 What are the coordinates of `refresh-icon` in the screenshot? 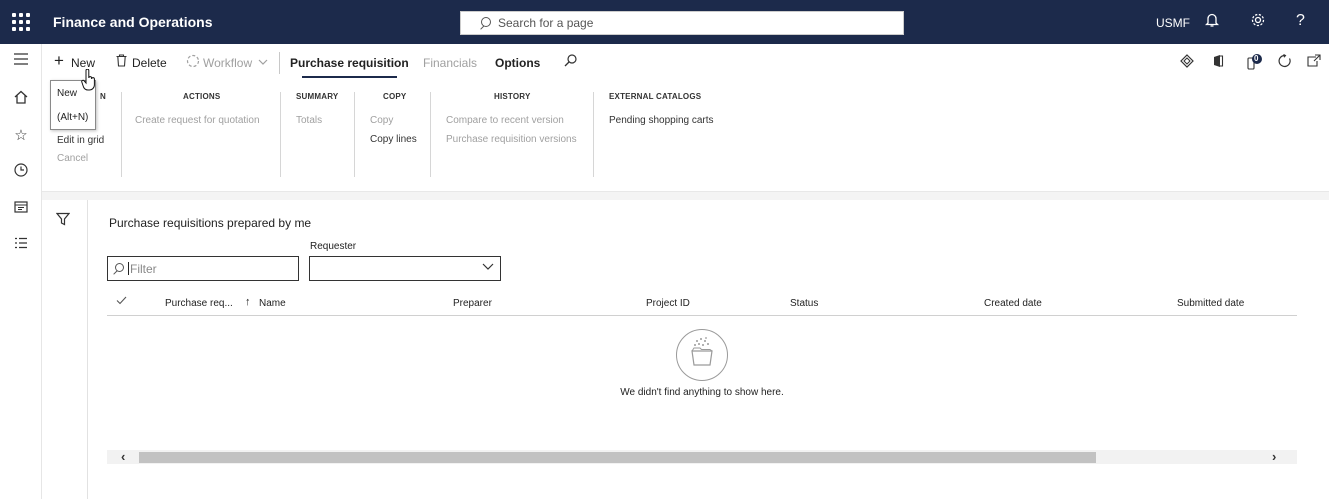 It's located at (1285, 62).